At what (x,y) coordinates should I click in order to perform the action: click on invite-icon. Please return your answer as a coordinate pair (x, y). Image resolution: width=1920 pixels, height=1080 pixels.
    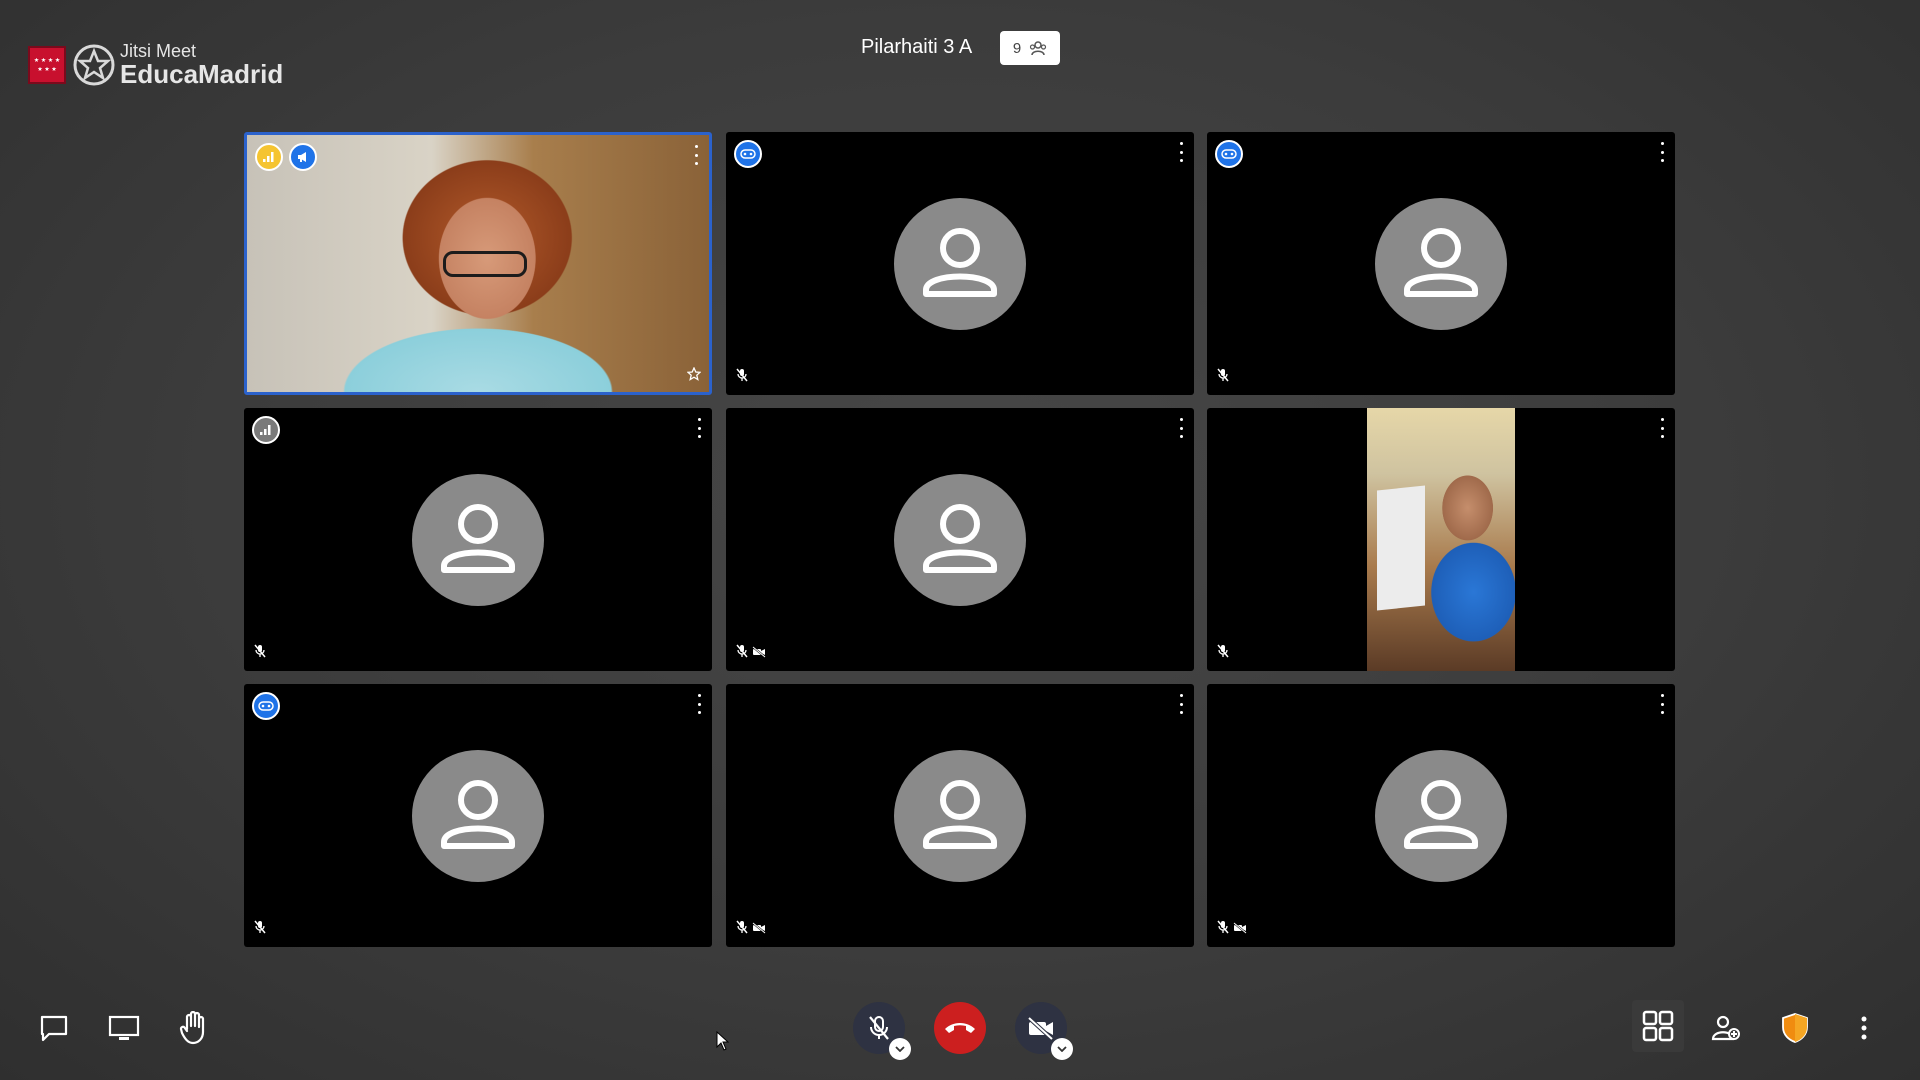
    Looking at the image, I should click on (1725, 1028).